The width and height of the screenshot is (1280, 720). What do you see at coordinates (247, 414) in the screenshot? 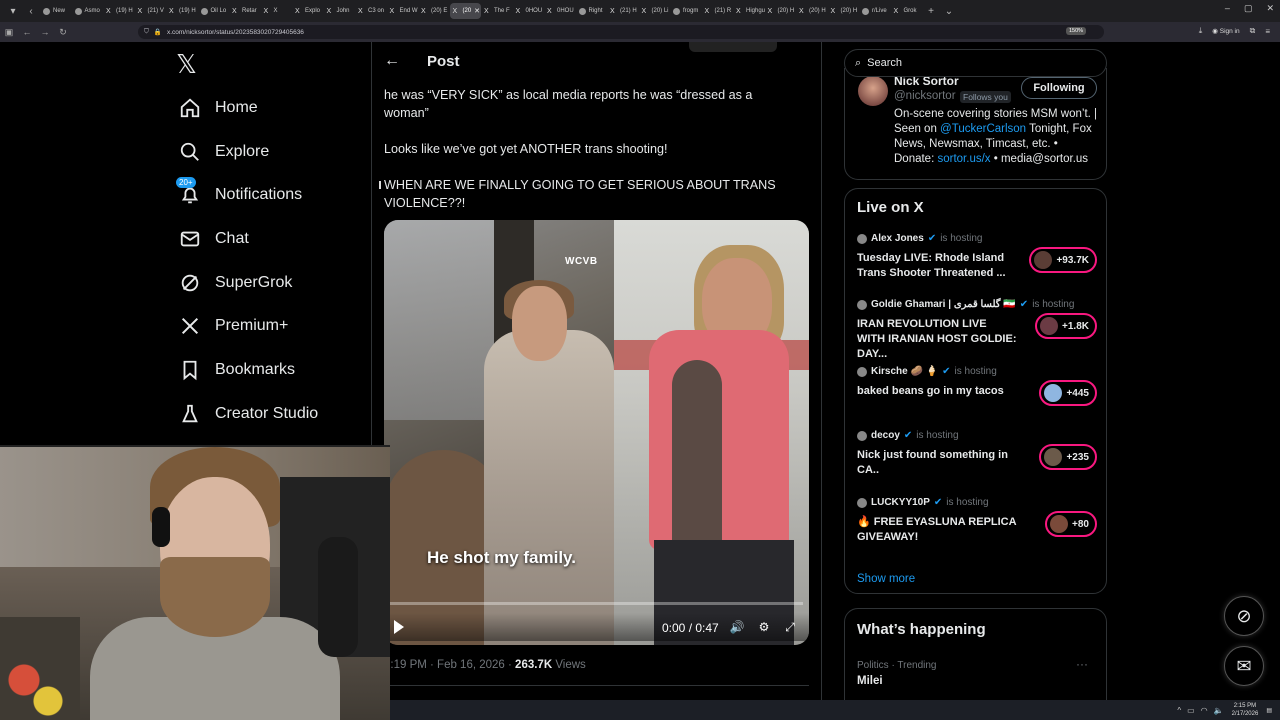
I see `sidebar-item-creator-studio: Creator Studio` at bounding box center [247, 414].